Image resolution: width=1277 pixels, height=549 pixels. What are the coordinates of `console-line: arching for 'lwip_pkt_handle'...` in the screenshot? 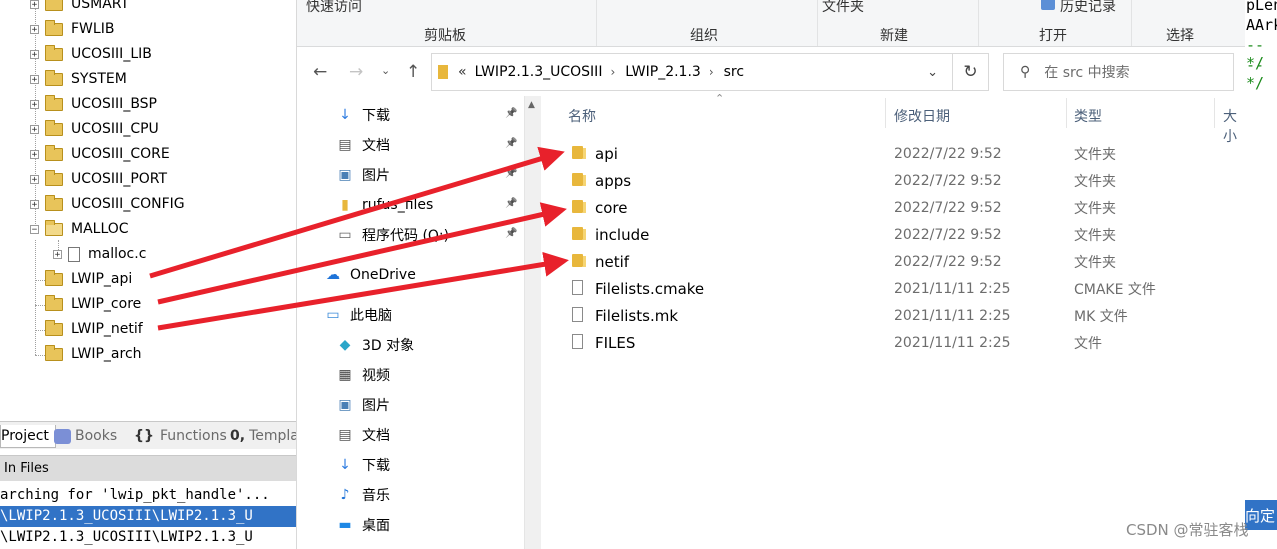 It's located at (148, 495).